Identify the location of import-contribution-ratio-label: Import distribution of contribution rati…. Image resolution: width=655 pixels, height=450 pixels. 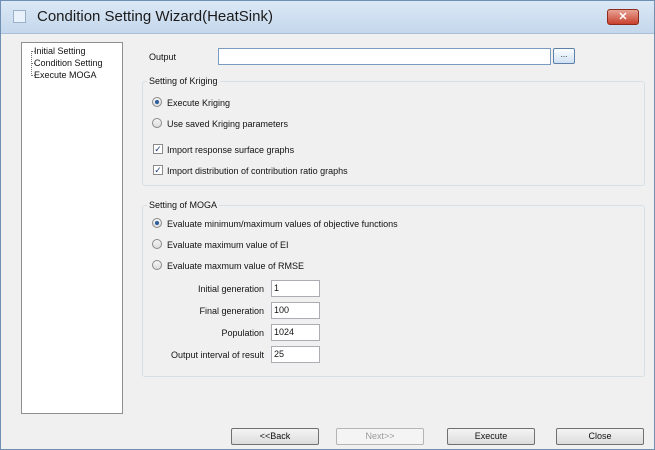
(257, 171).